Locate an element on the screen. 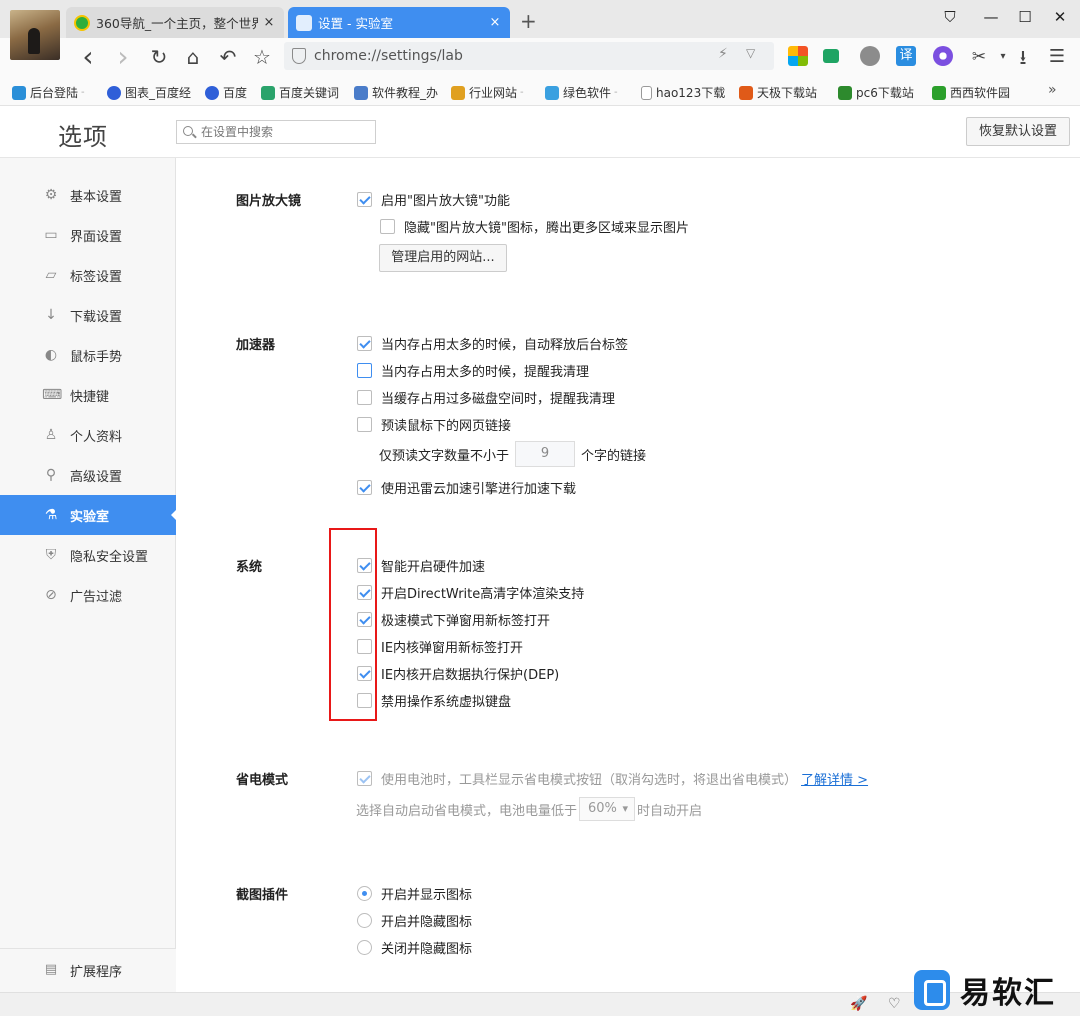 This screenshot has width=1080, height=1016. menu-icon: ☰ is located at coordinates (1057, 57).